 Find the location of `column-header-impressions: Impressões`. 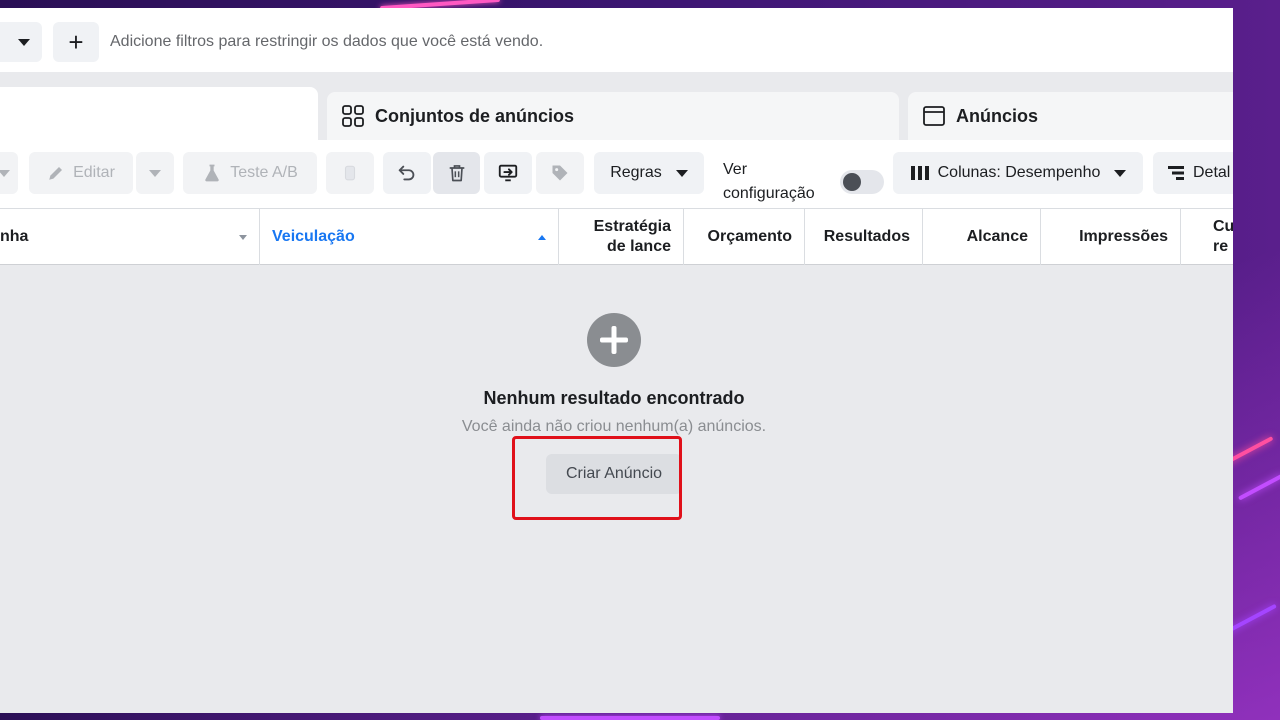

column-header-impressions: Impressões is located at coordinates (1111, 237).